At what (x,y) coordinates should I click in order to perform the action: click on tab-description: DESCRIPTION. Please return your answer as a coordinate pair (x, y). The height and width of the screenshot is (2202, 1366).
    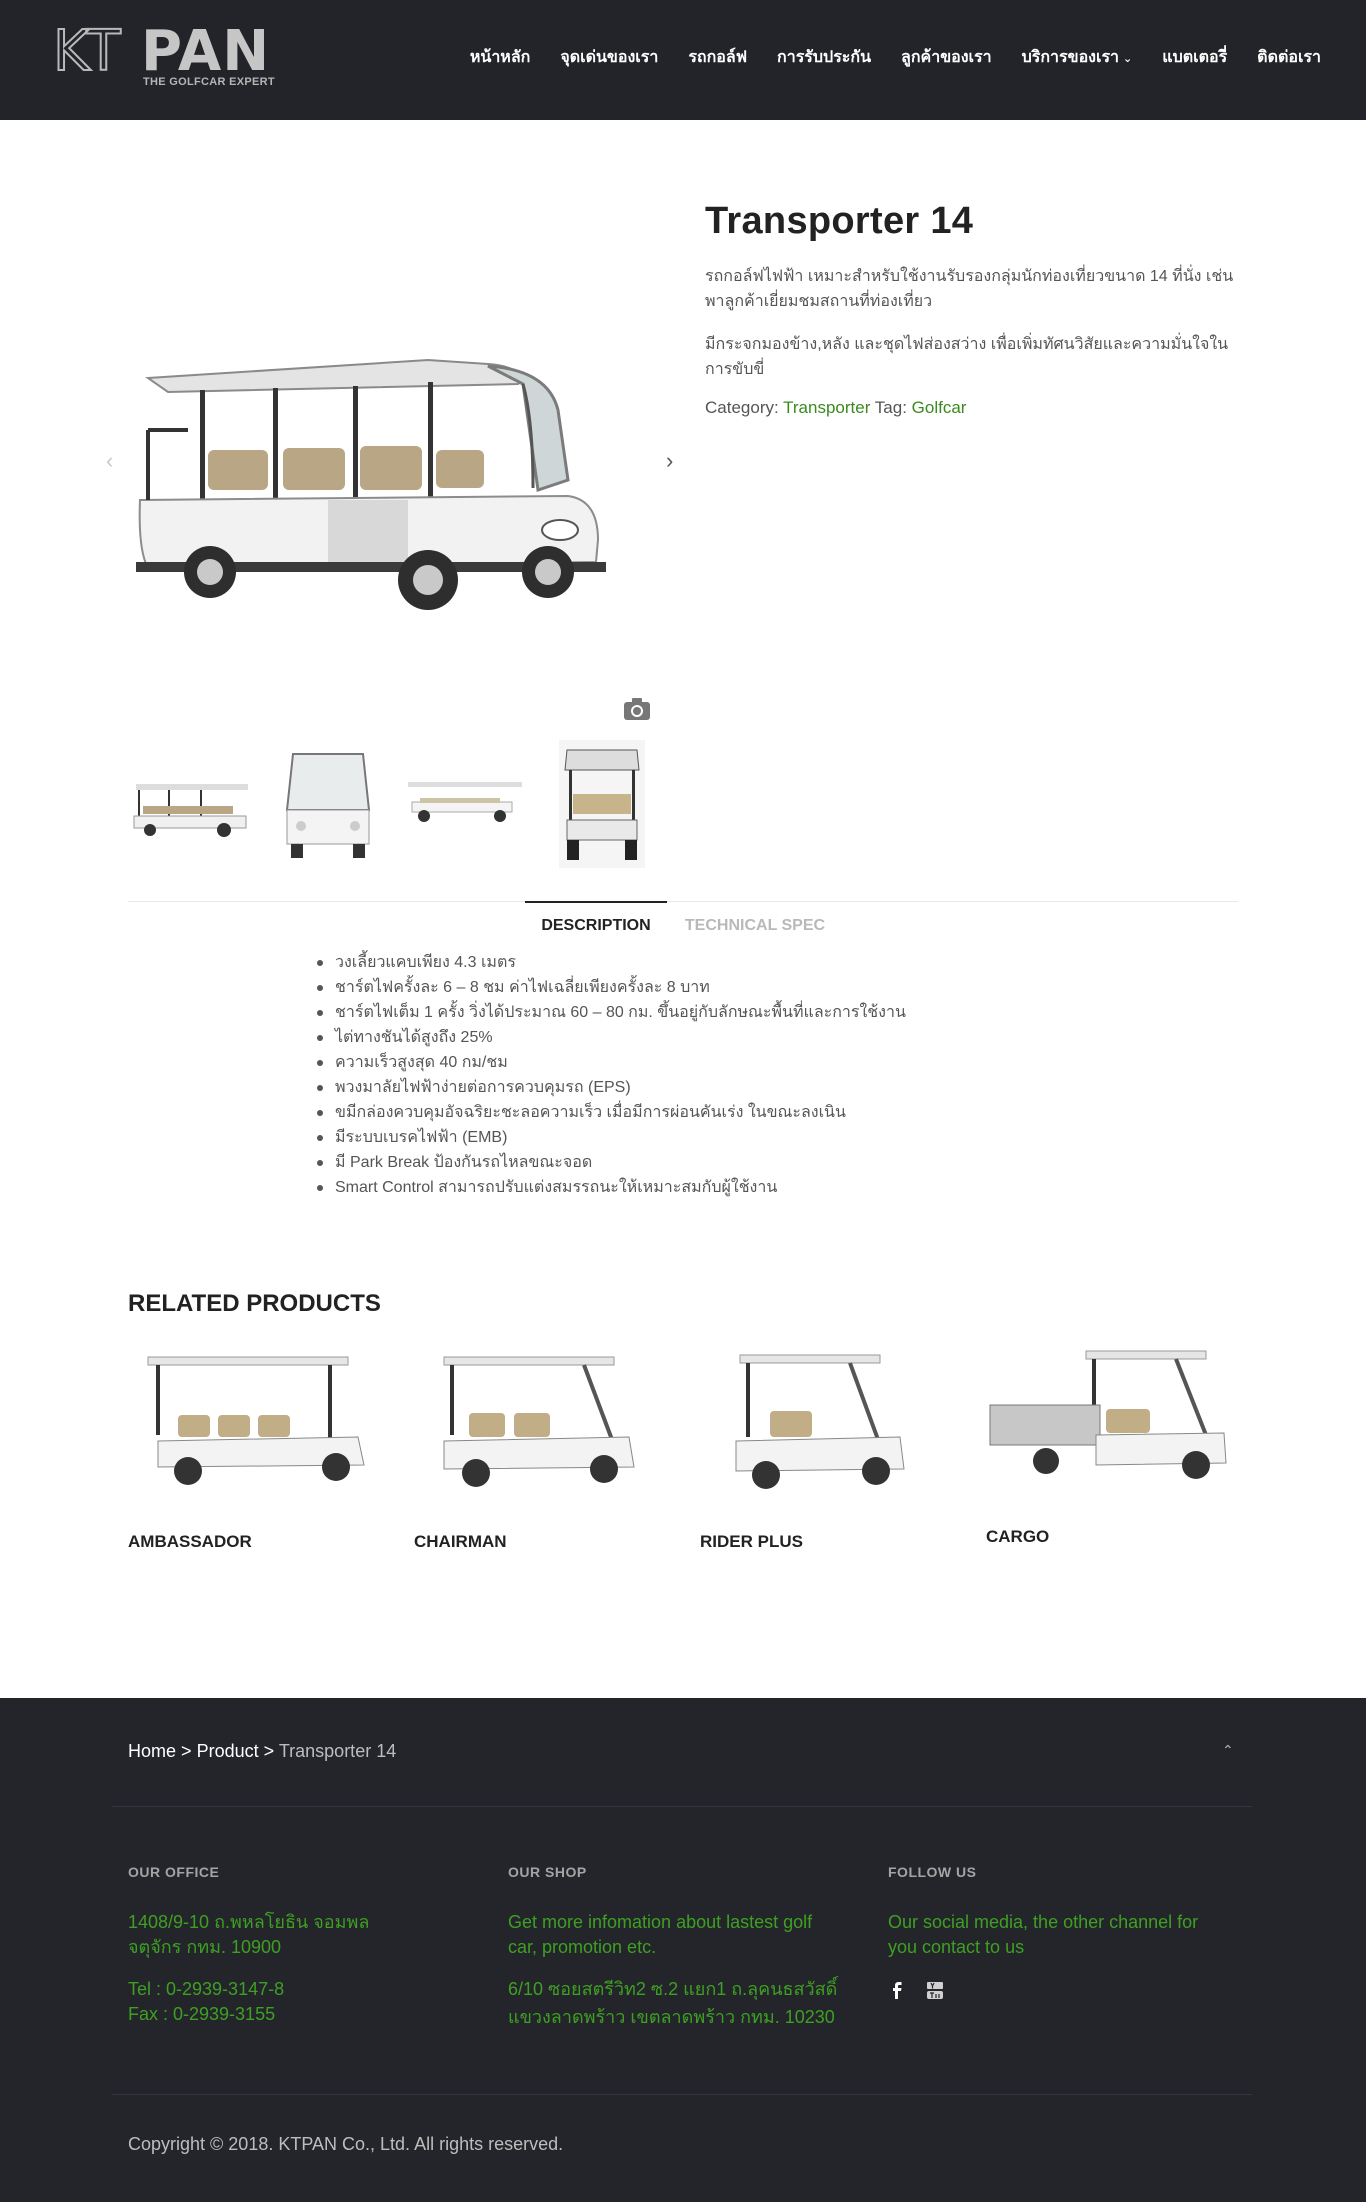
    Looking at the image, I should click on (596, 924).